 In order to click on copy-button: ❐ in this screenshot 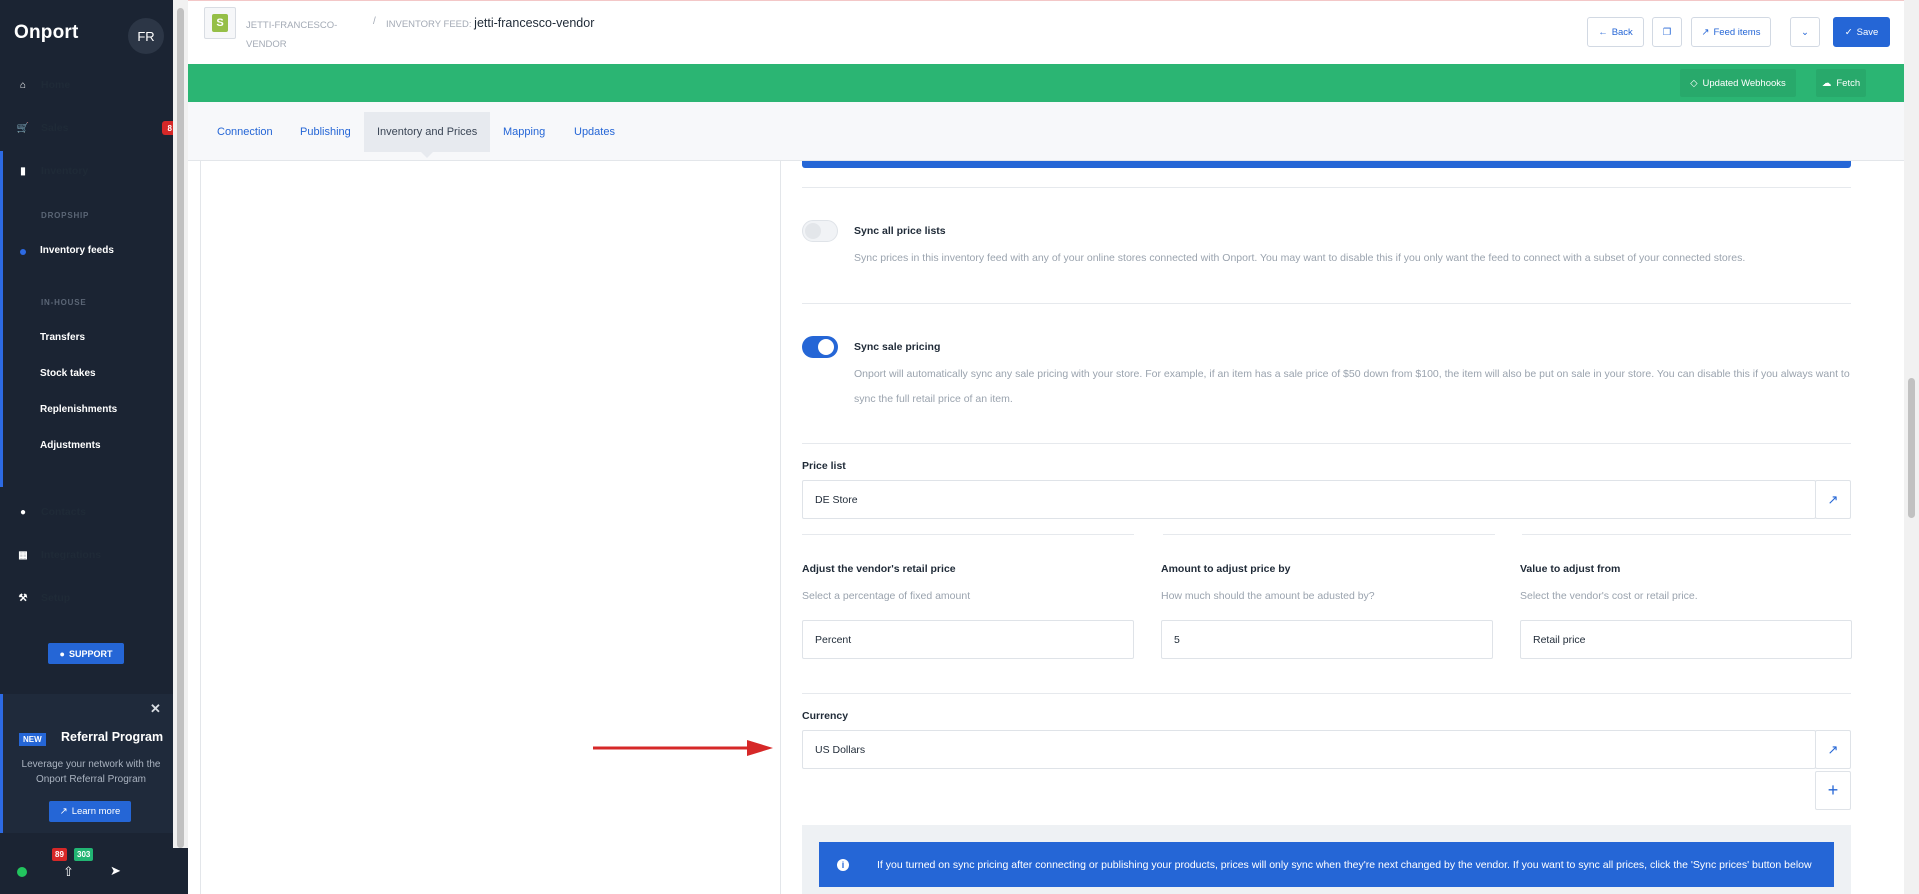, I will do `click(1667, 32)`.